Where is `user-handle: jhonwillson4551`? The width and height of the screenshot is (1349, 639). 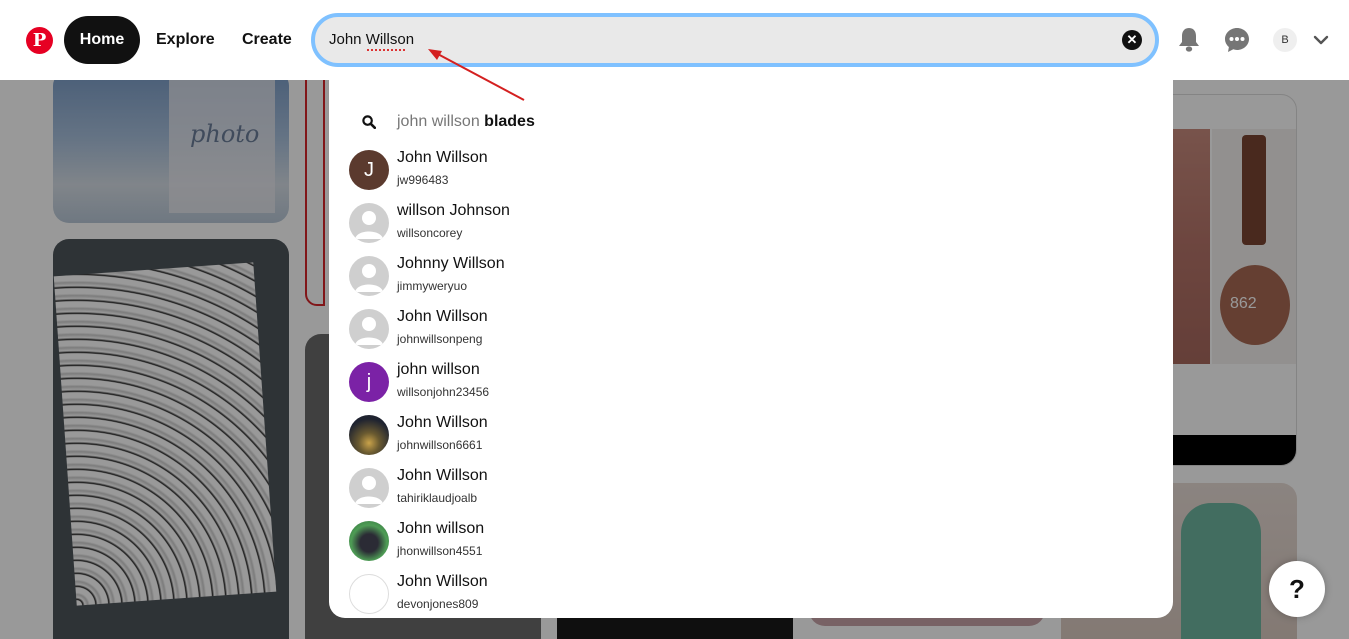 user-handle: jhonwillson4551 is located at coordinates (440, 551).